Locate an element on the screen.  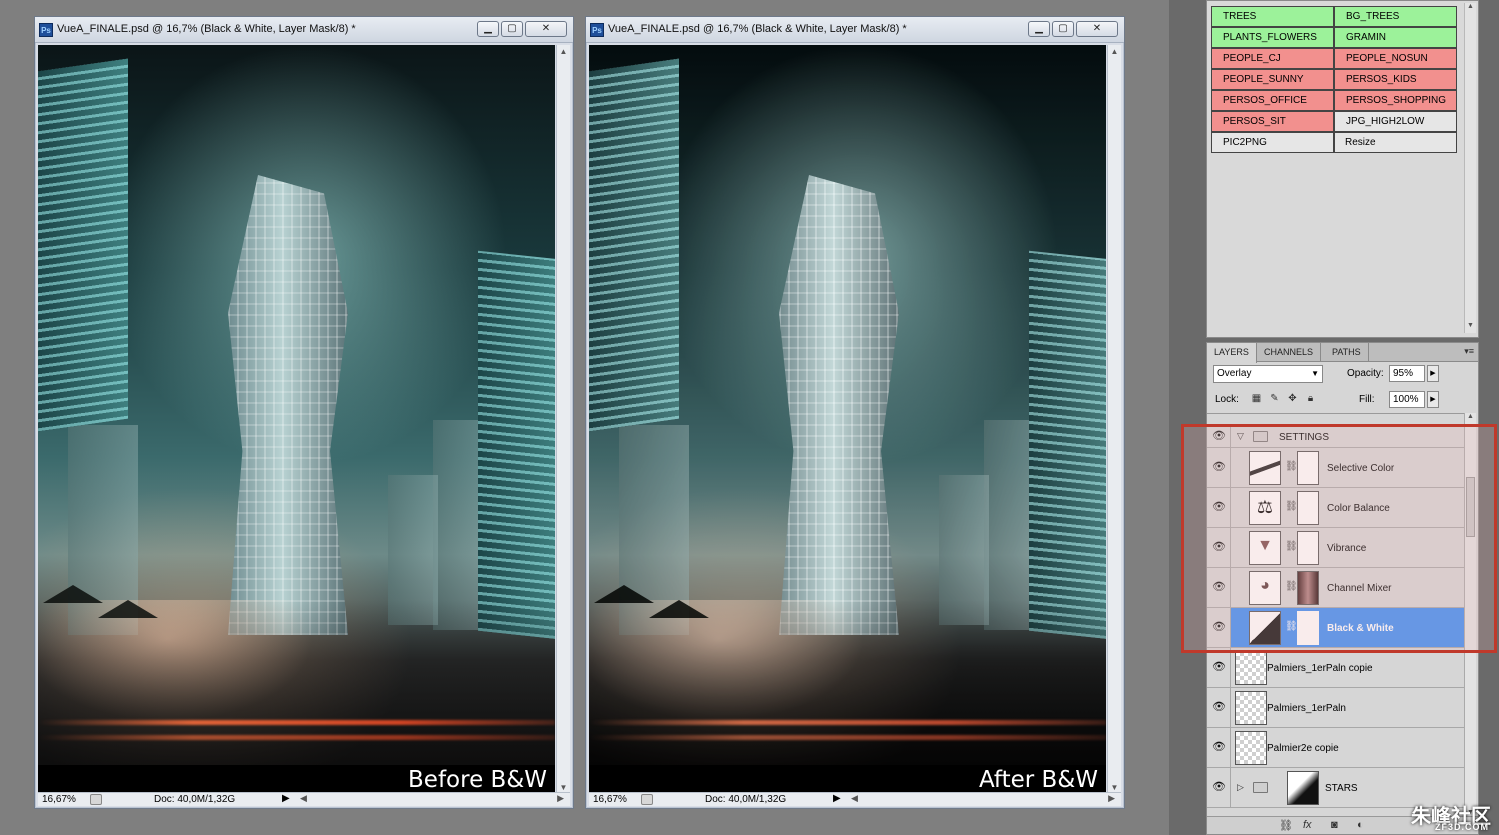
link-layers-icon: ⛓ is located at coordinates (1286, 825).